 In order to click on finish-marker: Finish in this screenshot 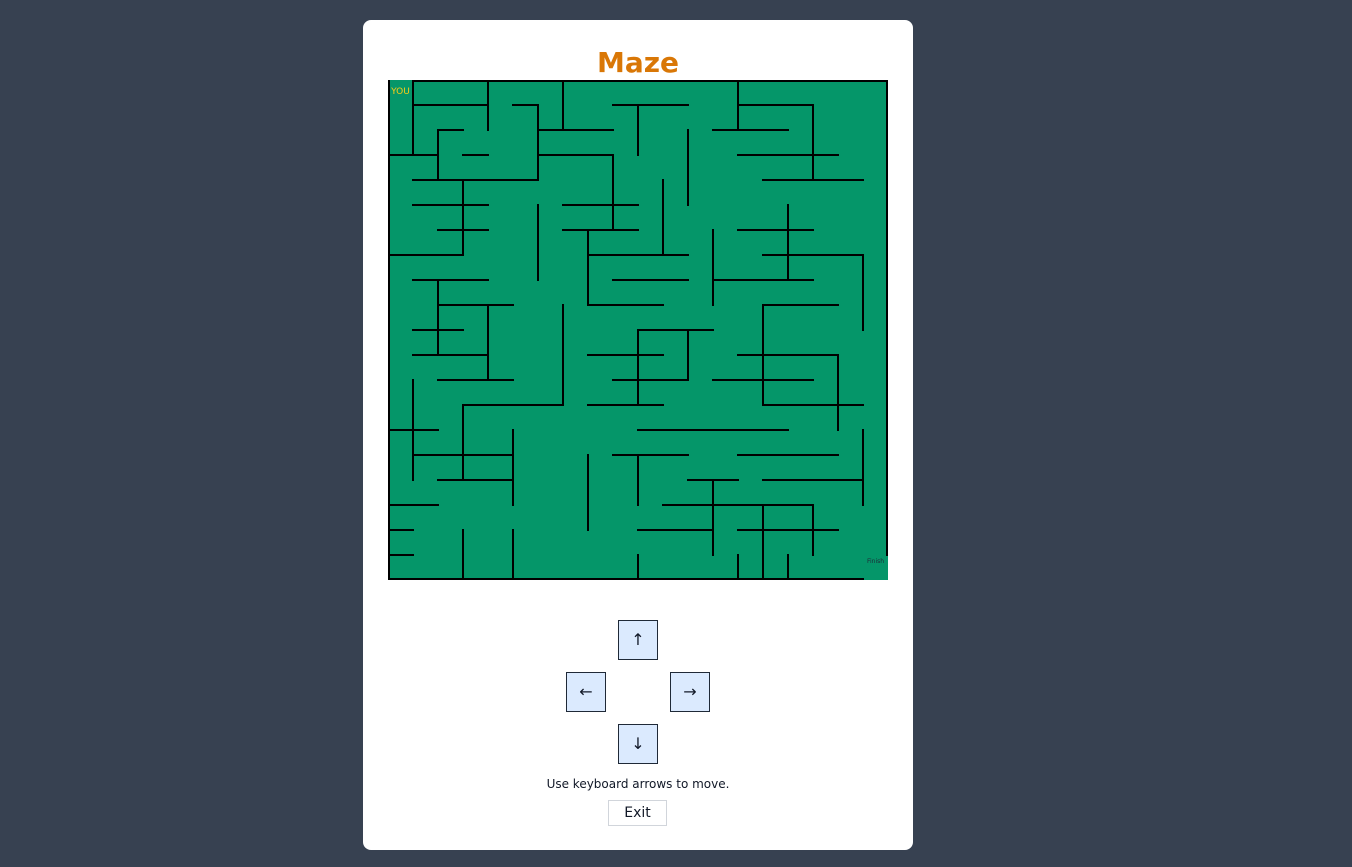, I will do `click(875, 561)`.